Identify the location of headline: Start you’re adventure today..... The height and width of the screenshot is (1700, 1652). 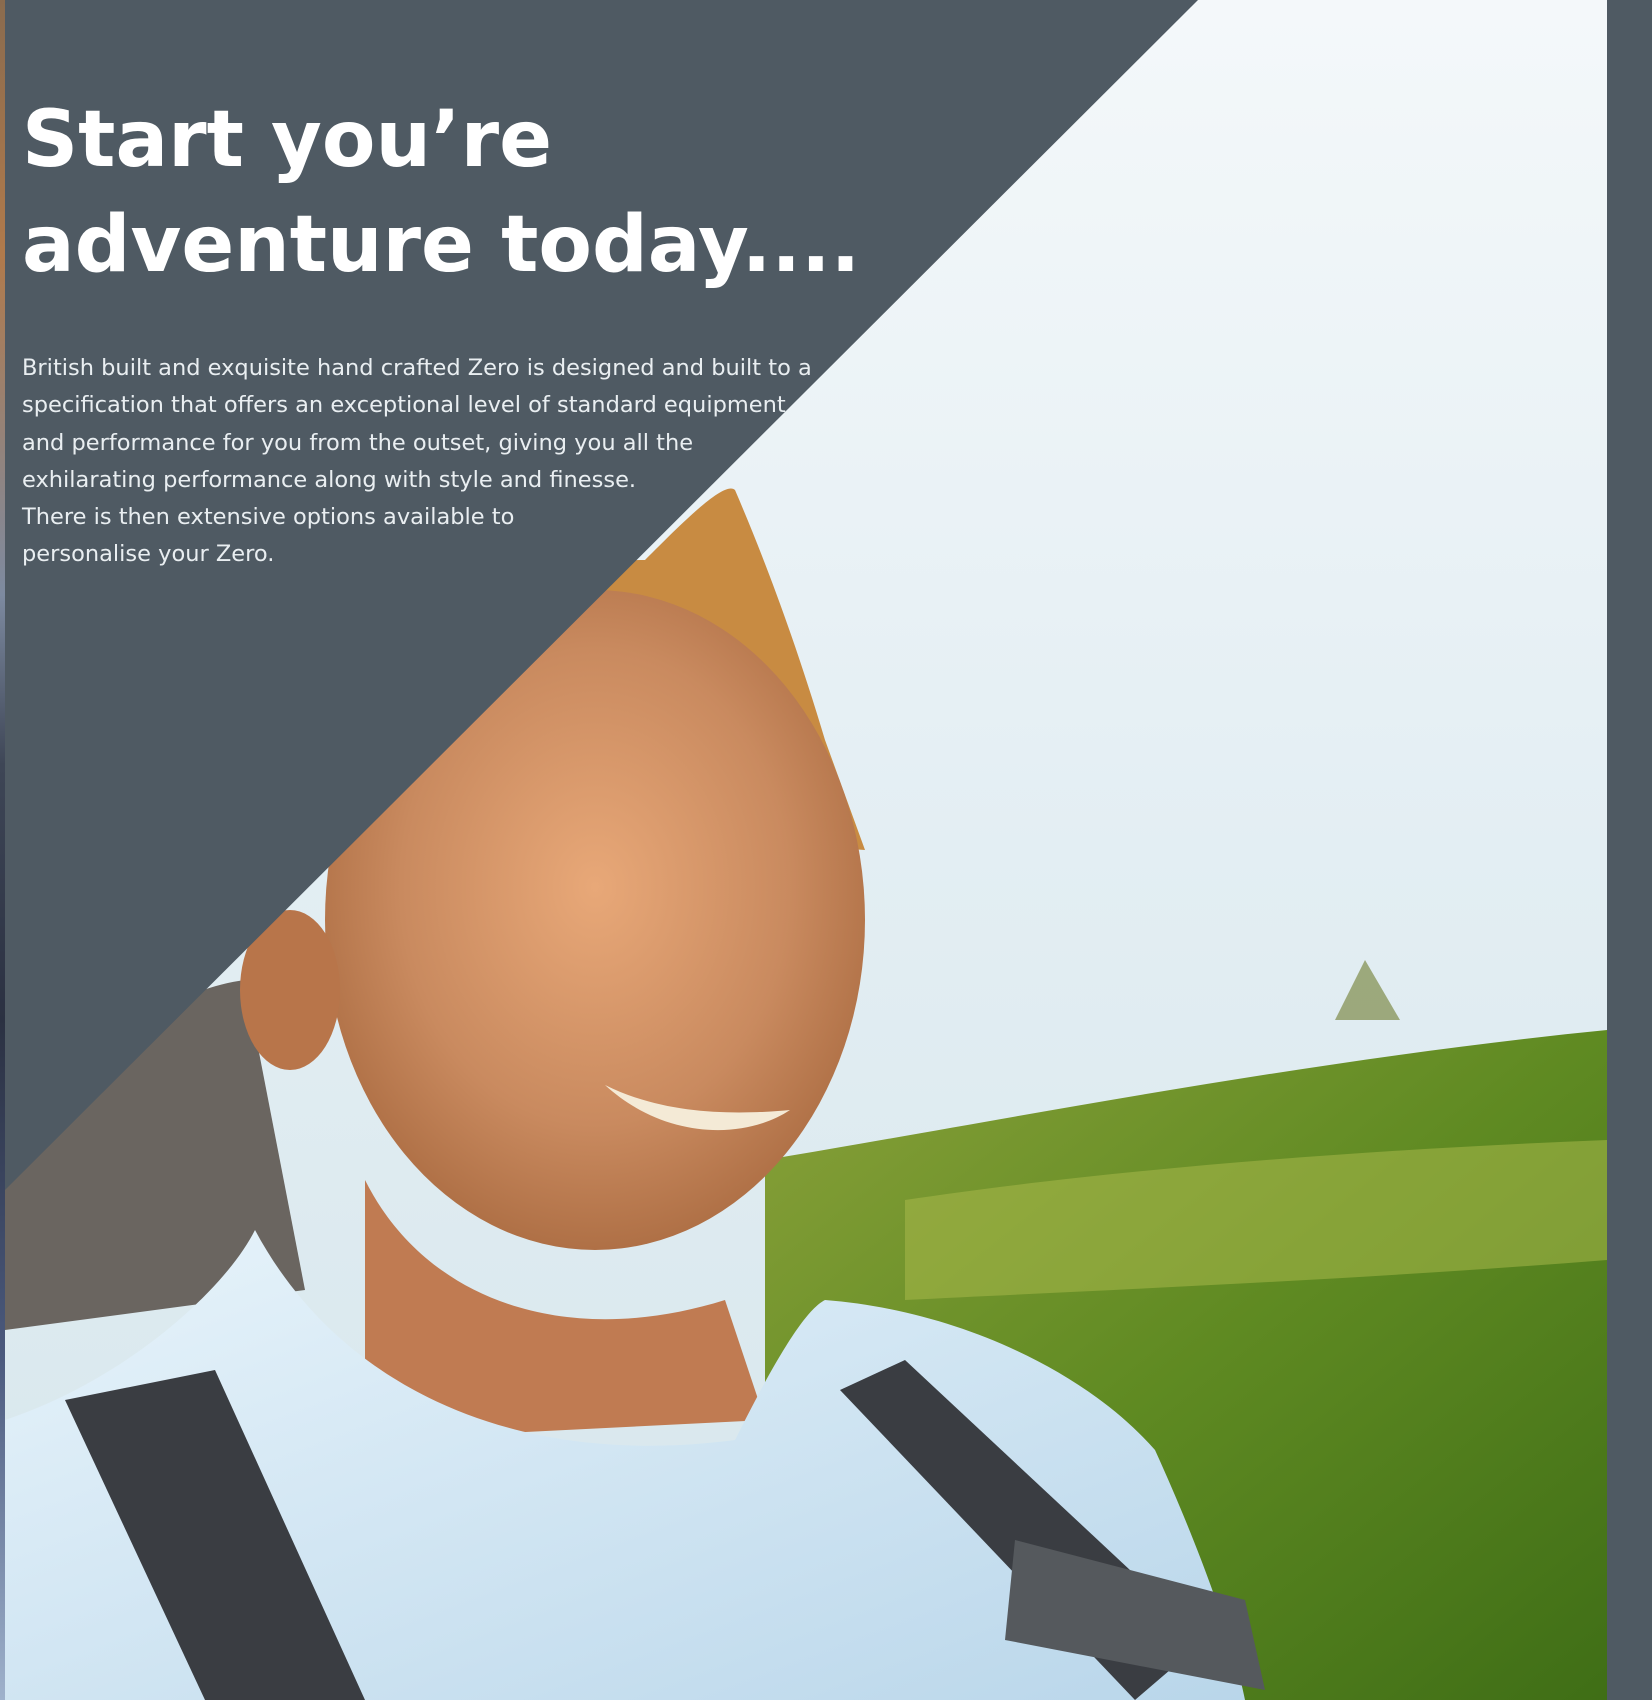
(441, 192).